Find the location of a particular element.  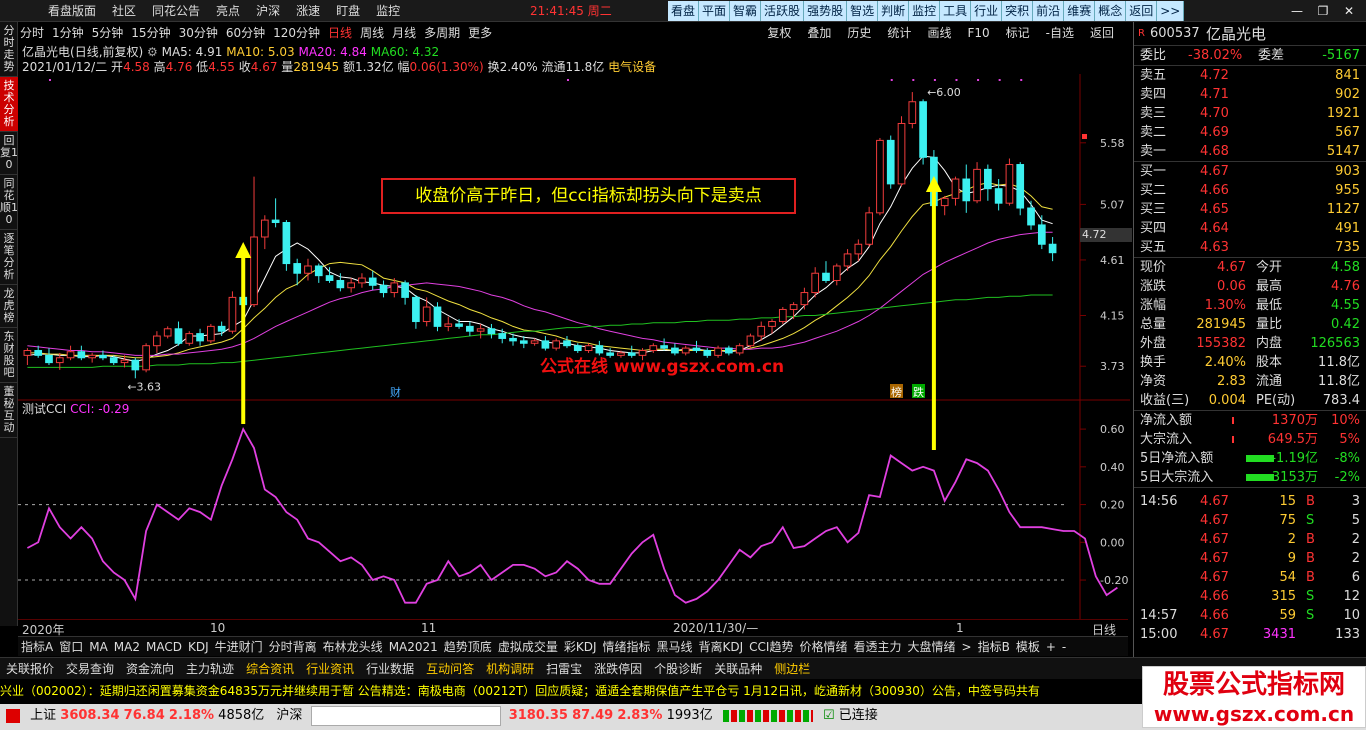

quick-button: 智选 is located at coordinates (863, 11).